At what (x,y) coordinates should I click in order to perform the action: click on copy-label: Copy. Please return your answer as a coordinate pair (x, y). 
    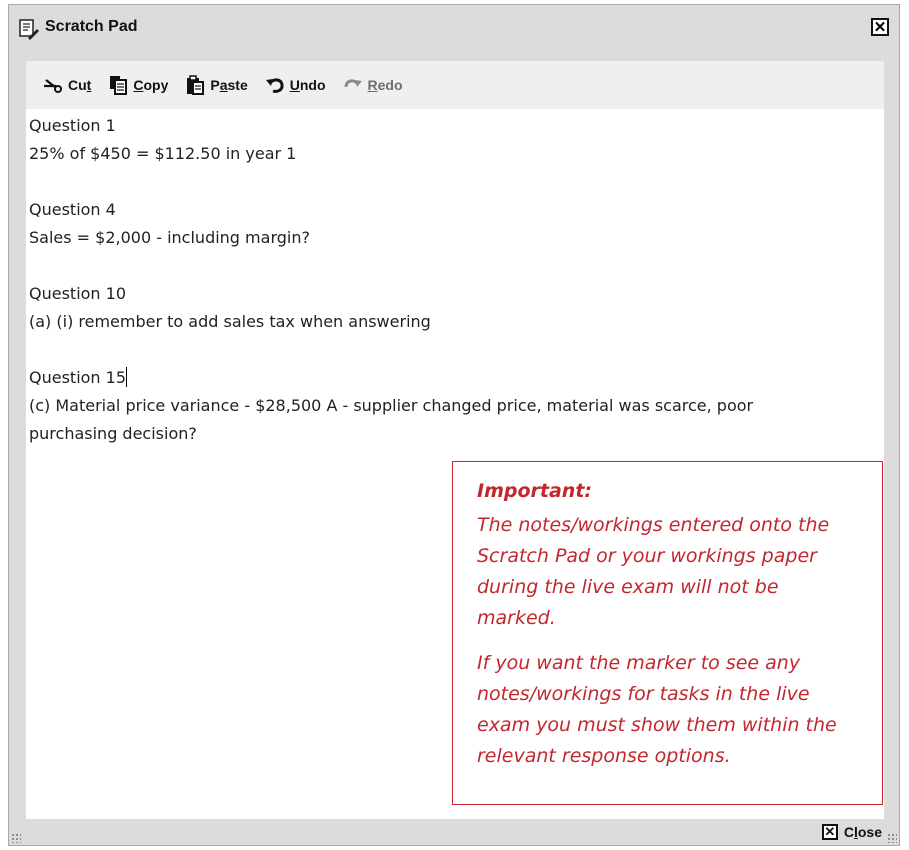
    Looking at the image, I should click on (151, 85).